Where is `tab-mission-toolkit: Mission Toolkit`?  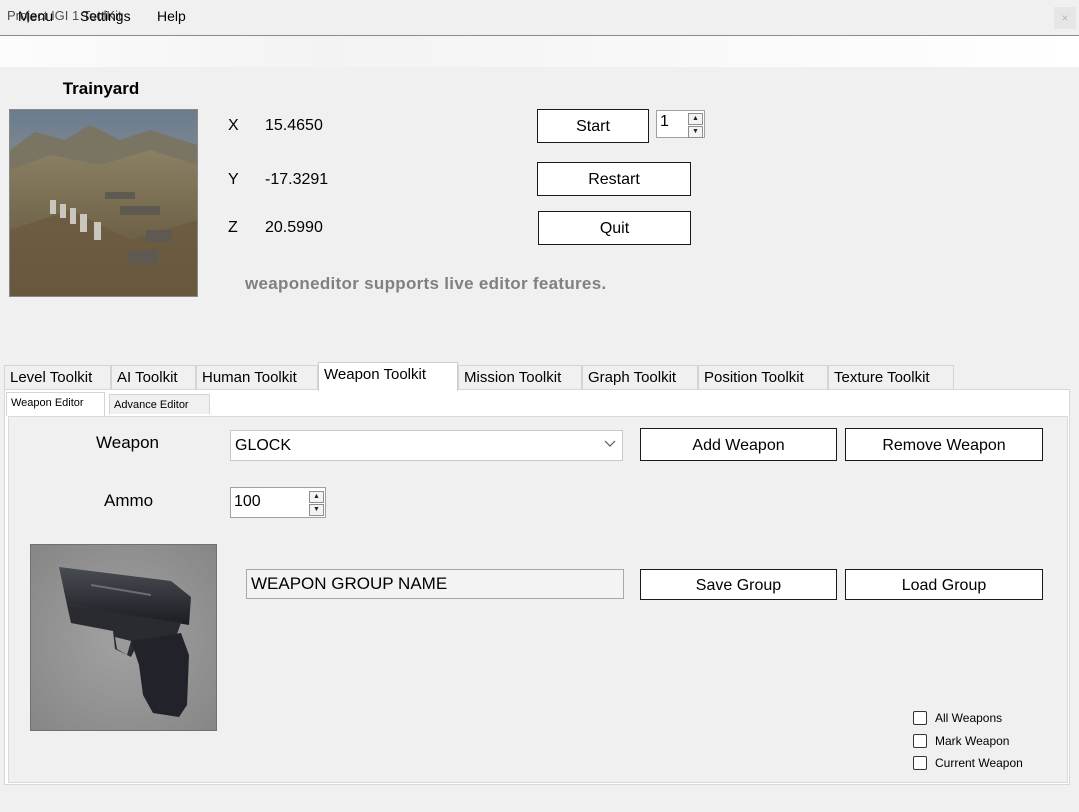 tab-mission-toolkit: Mission Toolkit is located at coordinates (520, 377).